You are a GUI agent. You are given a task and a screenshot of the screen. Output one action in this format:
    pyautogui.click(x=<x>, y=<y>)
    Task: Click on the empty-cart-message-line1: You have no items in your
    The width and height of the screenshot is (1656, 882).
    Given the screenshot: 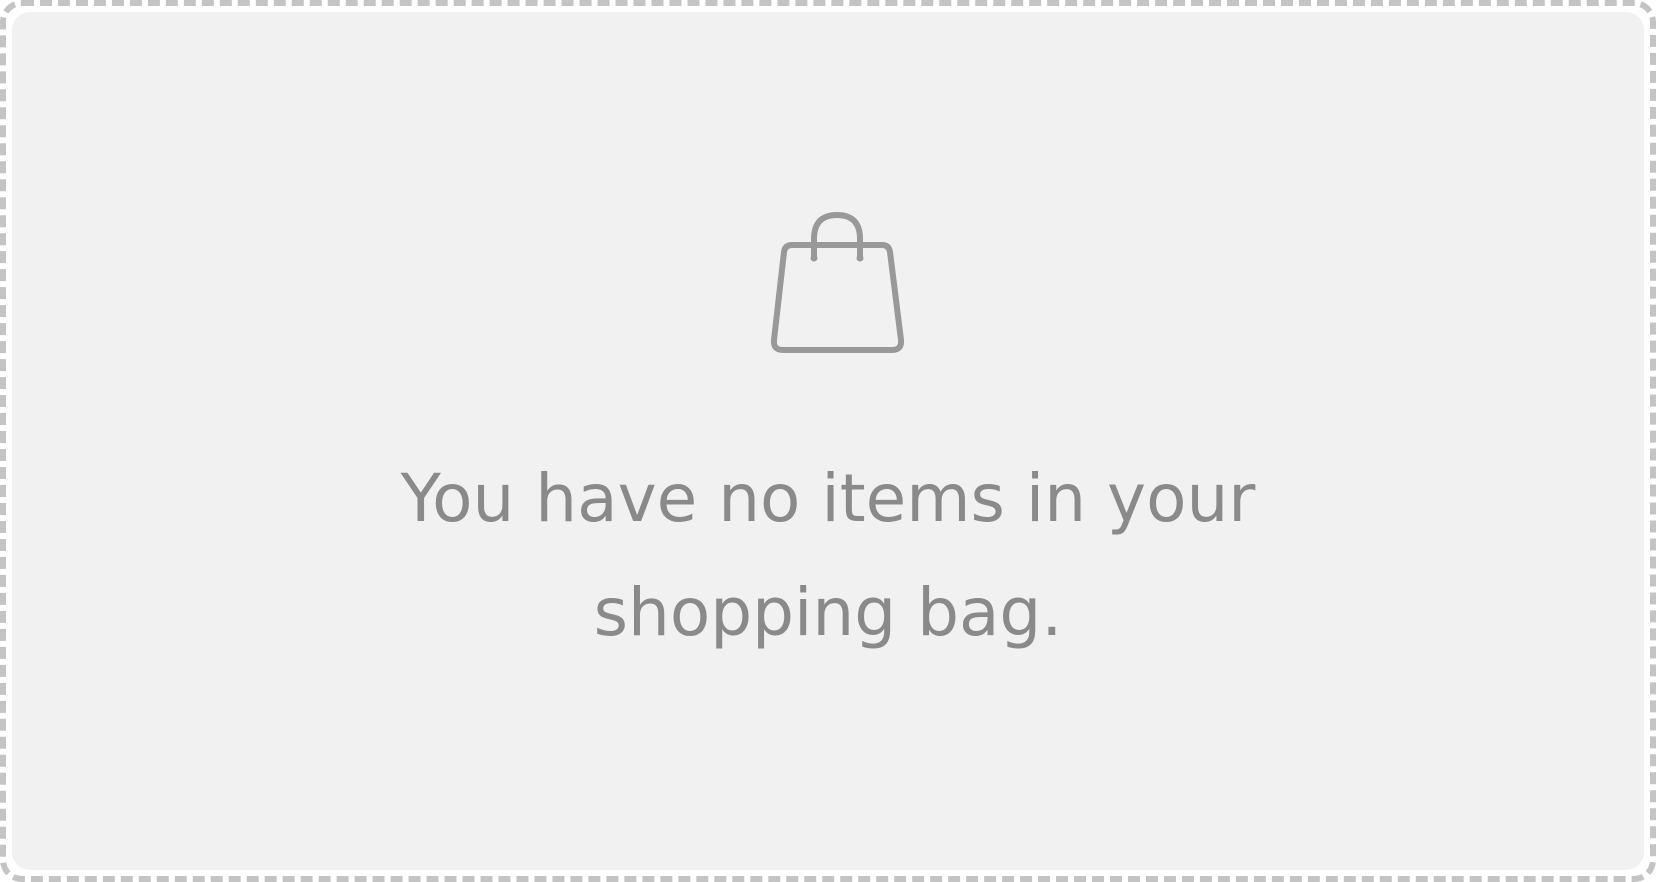 What is the action you would take?
    pyautogui.click(x=828, y=498)
    